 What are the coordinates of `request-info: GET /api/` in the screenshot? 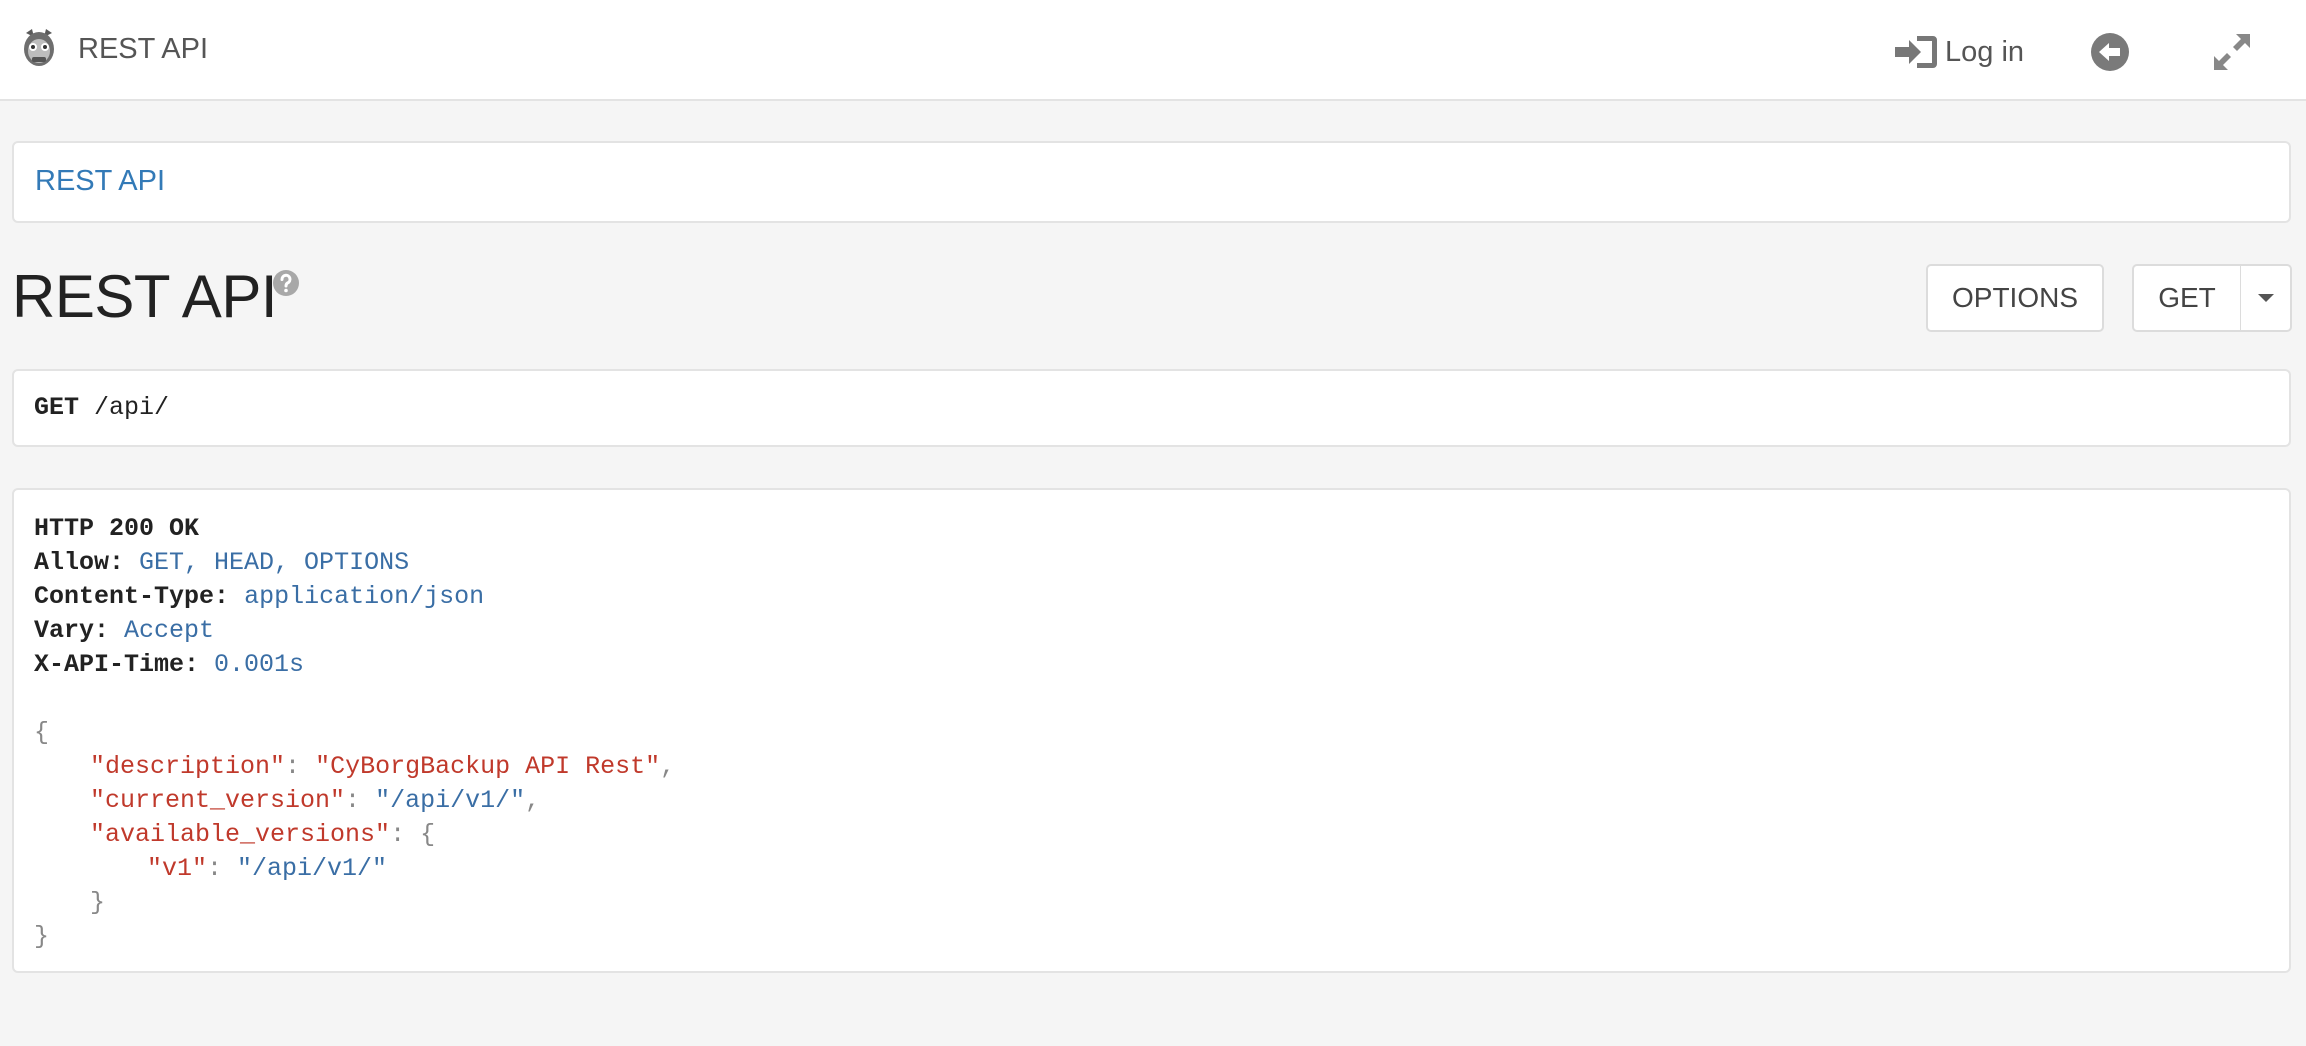 It's located at (1151, 408).